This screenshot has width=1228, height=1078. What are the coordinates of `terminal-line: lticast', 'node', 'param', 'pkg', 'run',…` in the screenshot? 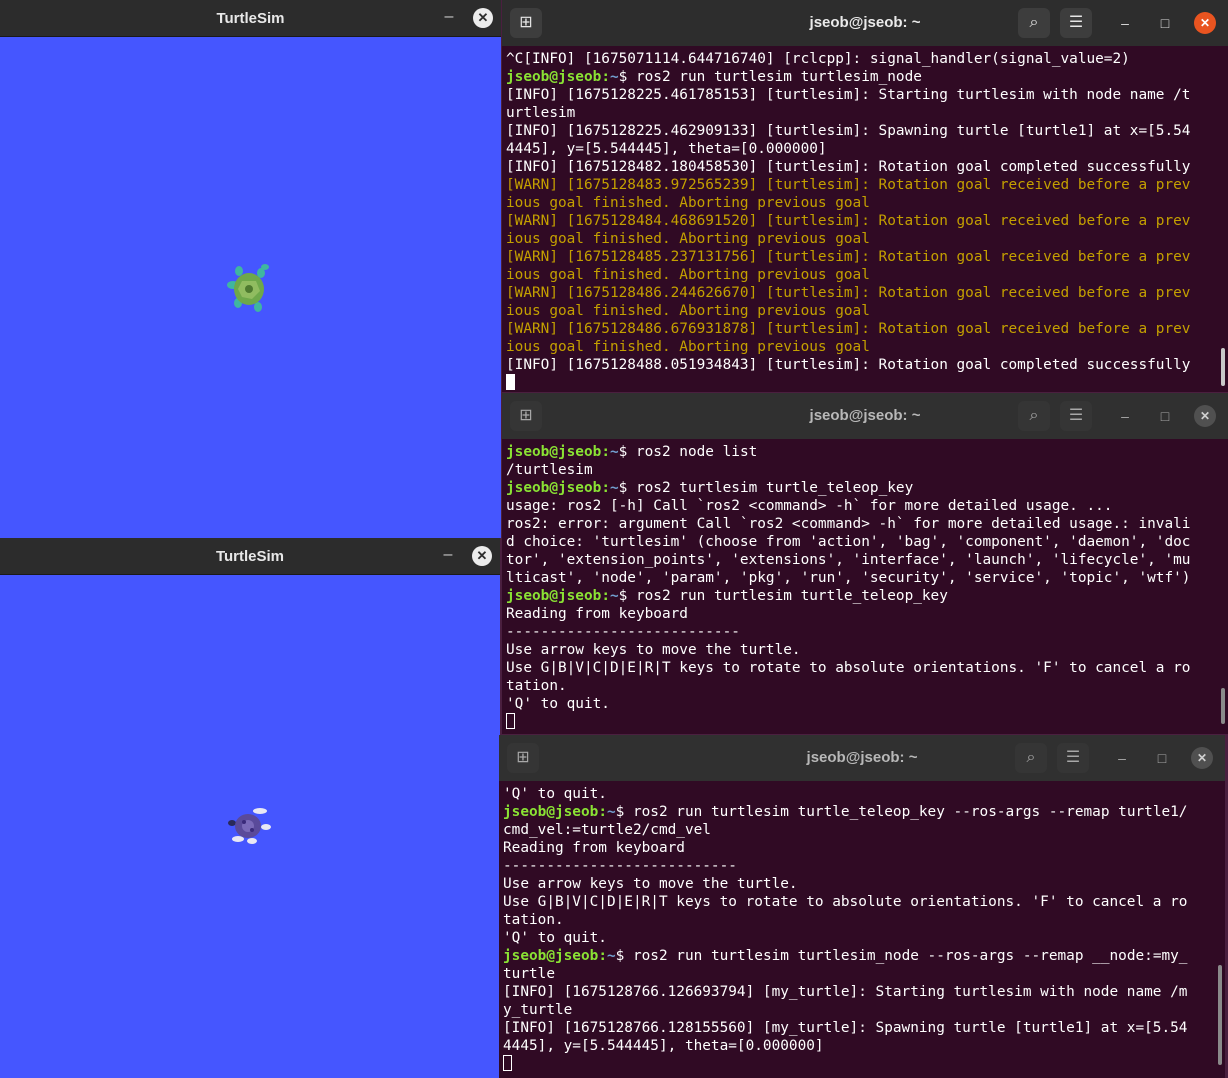 It's located at (867, 578).